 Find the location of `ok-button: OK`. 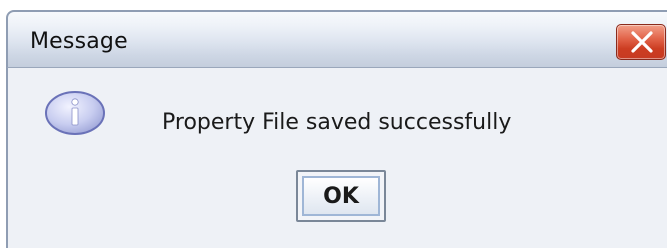

ok-button: OK is located at coordinates (341, 196).